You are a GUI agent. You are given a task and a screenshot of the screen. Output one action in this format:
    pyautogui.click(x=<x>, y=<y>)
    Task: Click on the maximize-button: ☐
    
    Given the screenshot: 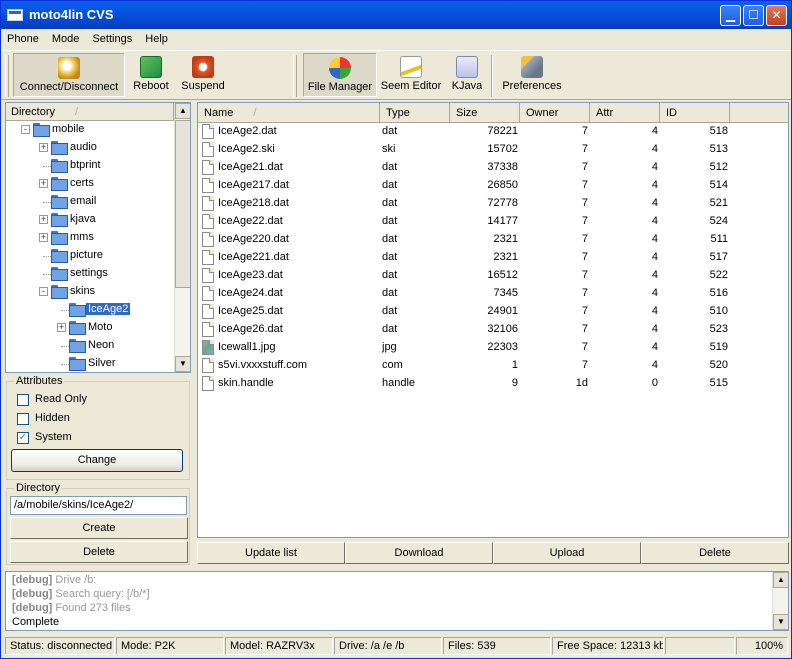 What is the action you would take?
    pyautogui.click(x=753, y=15)
    